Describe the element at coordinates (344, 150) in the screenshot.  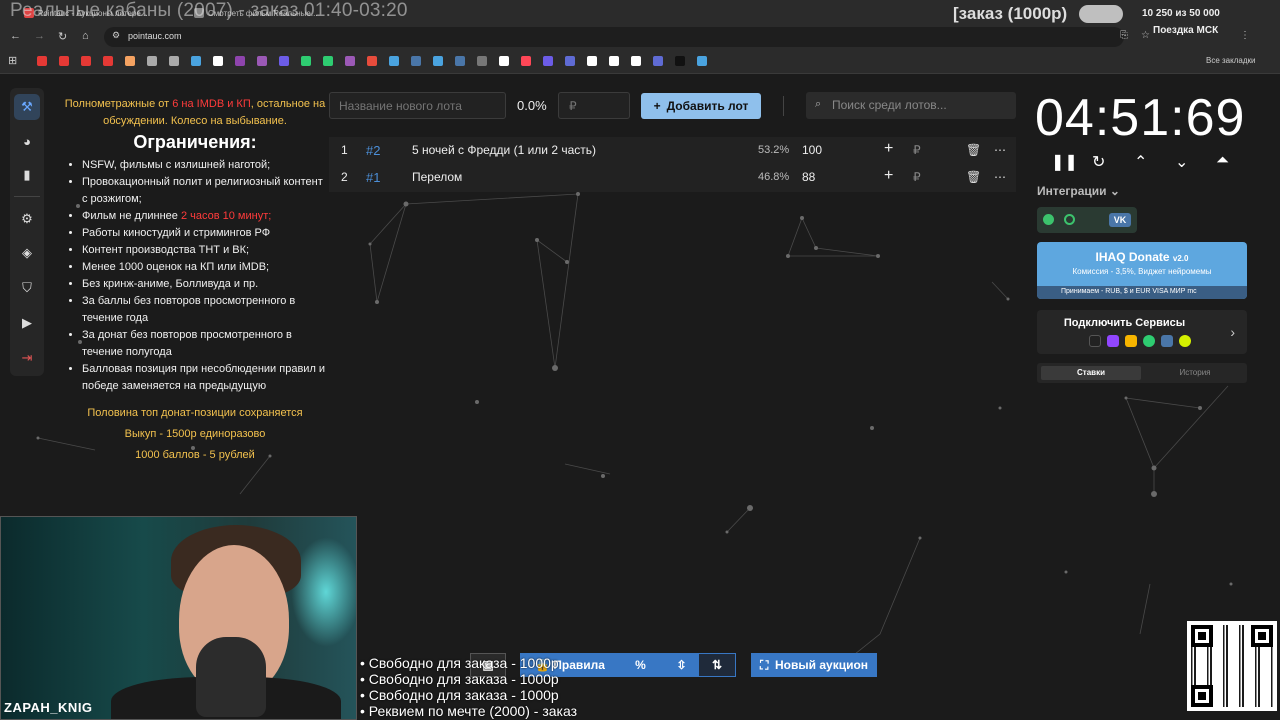
I see `lot-position: 1` at that location.